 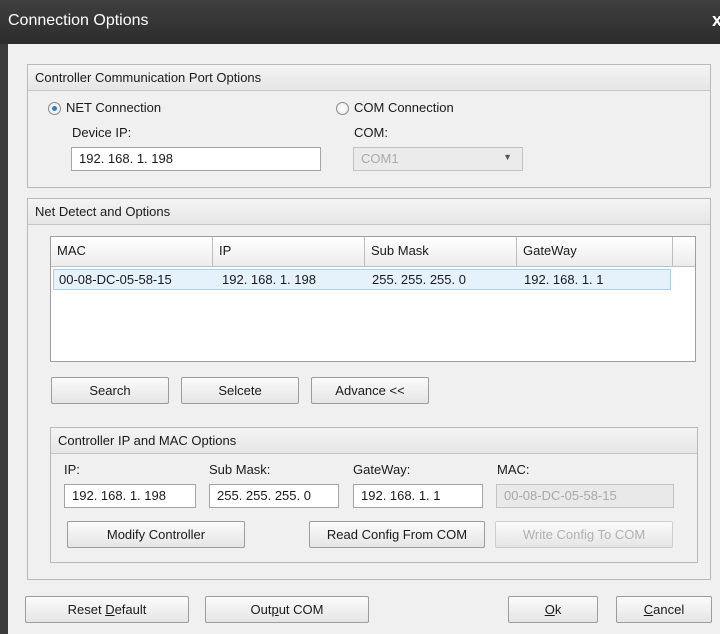 I want to click on column-header-sub-mask: Sub Mask, so click(x=441, y=252).